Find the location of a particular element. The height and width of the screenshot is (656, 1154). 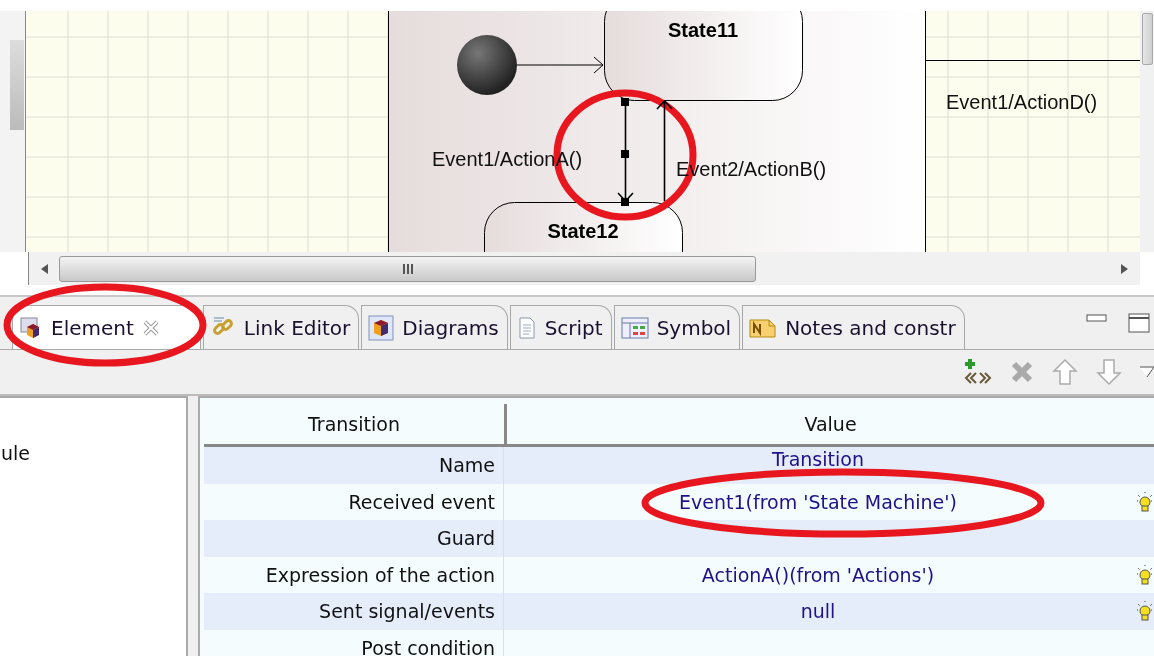

tab: Link Editor is located at coordinates (281, 327).